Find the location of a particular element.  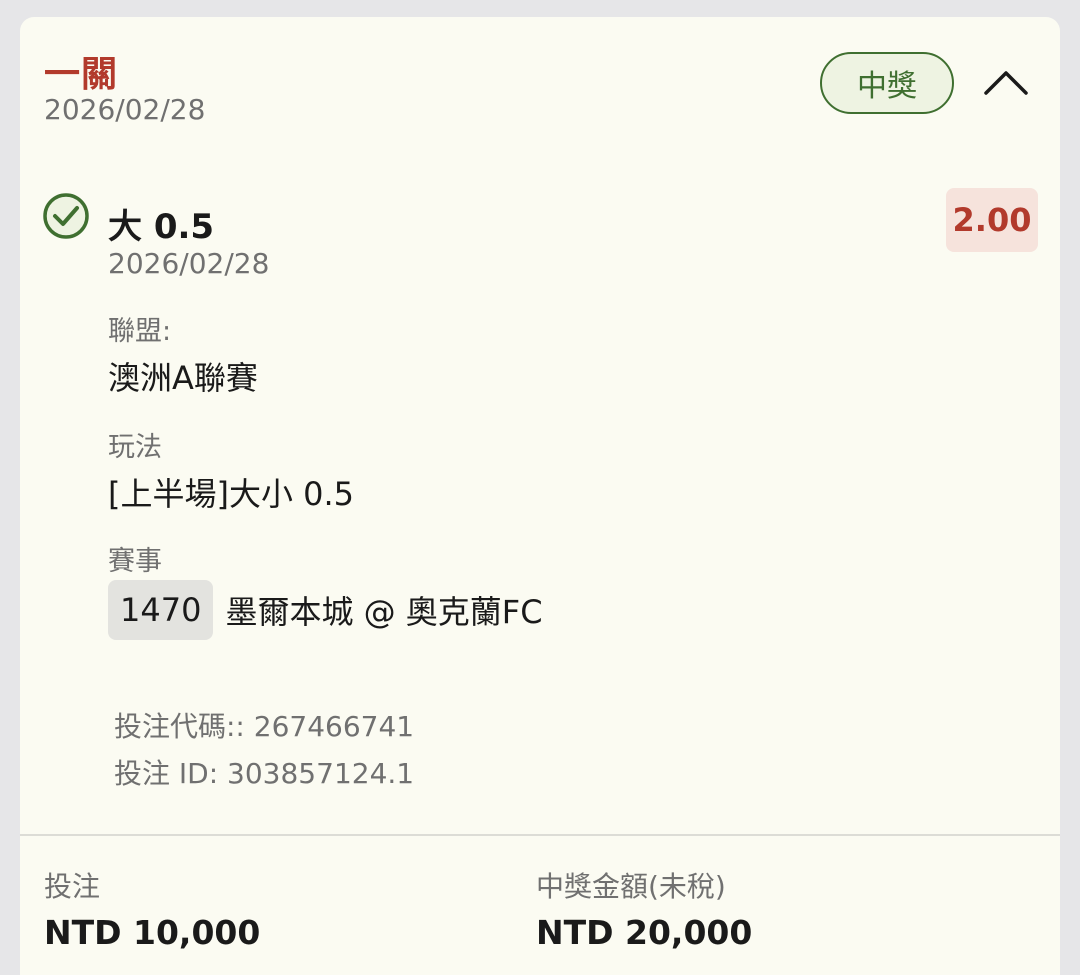

bet-id: 投注 ID: 303857124.1 is located at coordinates (264, 773).